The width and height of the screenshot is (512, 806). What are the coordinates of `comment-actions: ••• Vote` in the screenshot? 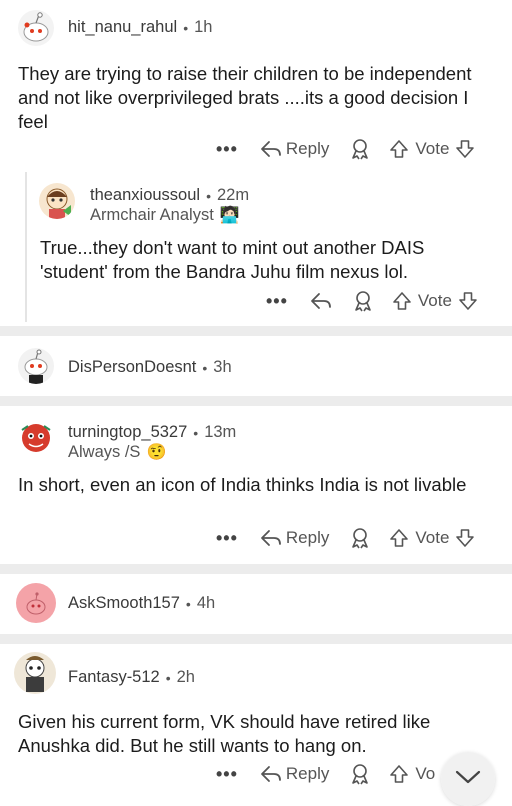 It's located at (372, 301).